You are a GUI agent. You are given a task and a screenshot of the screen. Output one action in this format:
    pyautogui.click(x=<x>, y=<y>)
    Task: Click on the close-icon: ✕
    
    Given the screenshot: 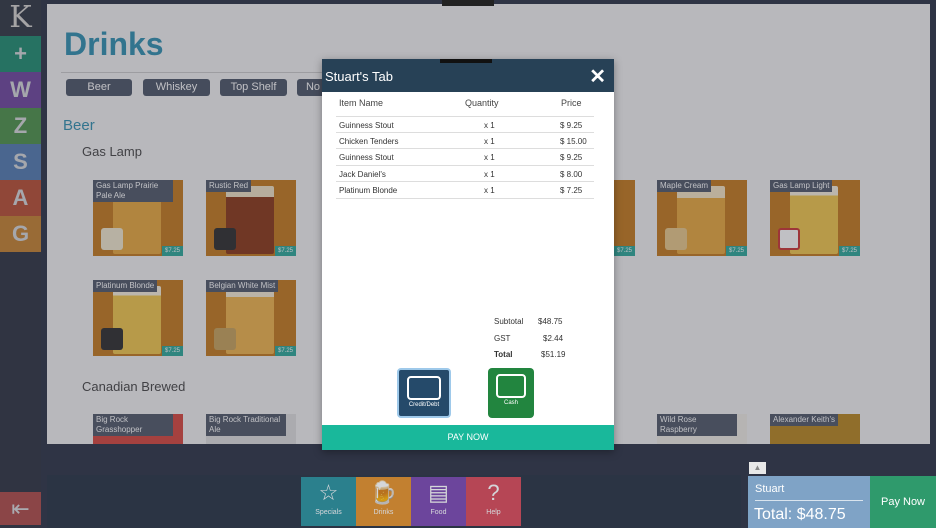 What is the action you would take?
    pyautogui.click(x=597, y=76)
    